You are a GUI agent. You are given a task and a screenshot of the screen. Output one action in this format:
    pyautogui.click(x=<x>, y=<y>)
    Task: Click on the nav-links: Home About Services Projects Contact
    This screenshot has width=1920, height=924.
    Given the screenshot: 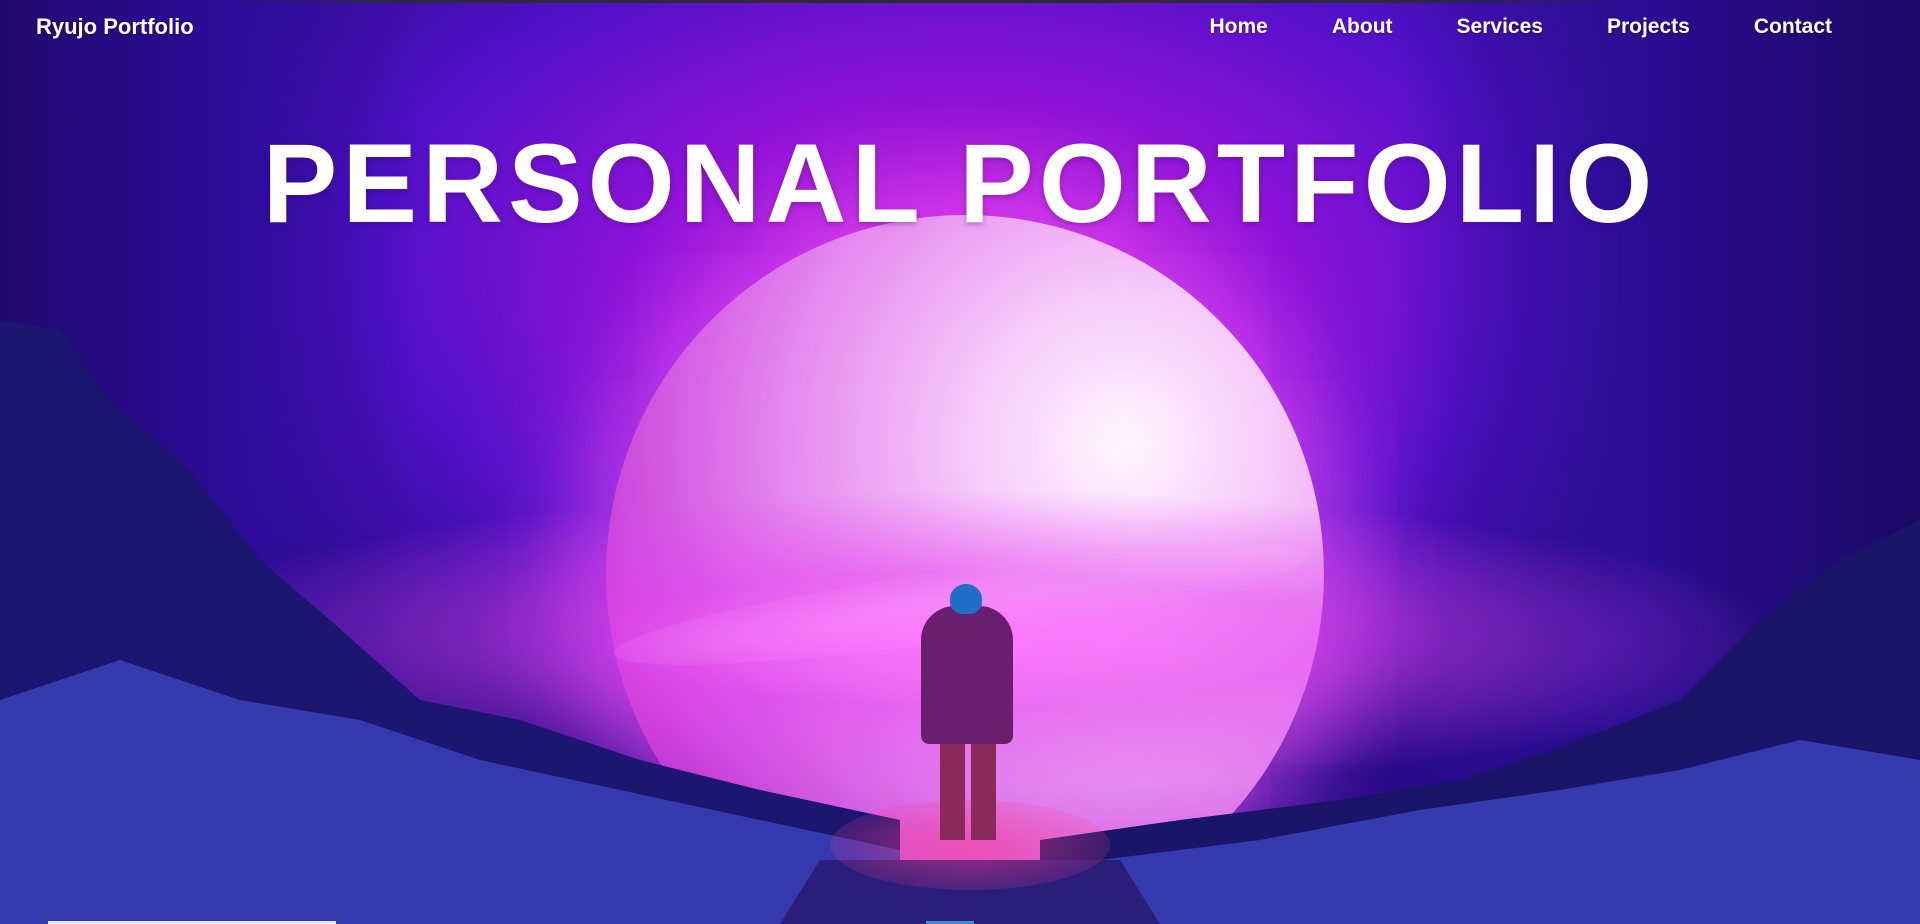 What is the action you would take?
    pyautogui.click(x=1521, y=27)
    